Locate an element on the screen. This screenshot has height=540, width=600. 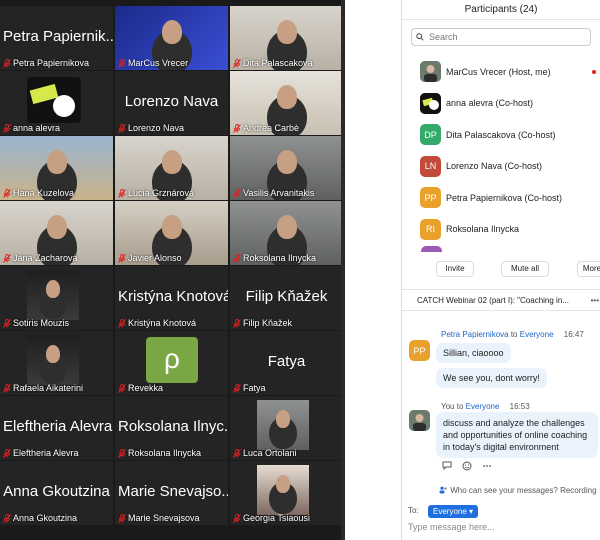
participant-tile: Lorenzo Nava Lorenzo Nava is located at coordinates (171, 103).